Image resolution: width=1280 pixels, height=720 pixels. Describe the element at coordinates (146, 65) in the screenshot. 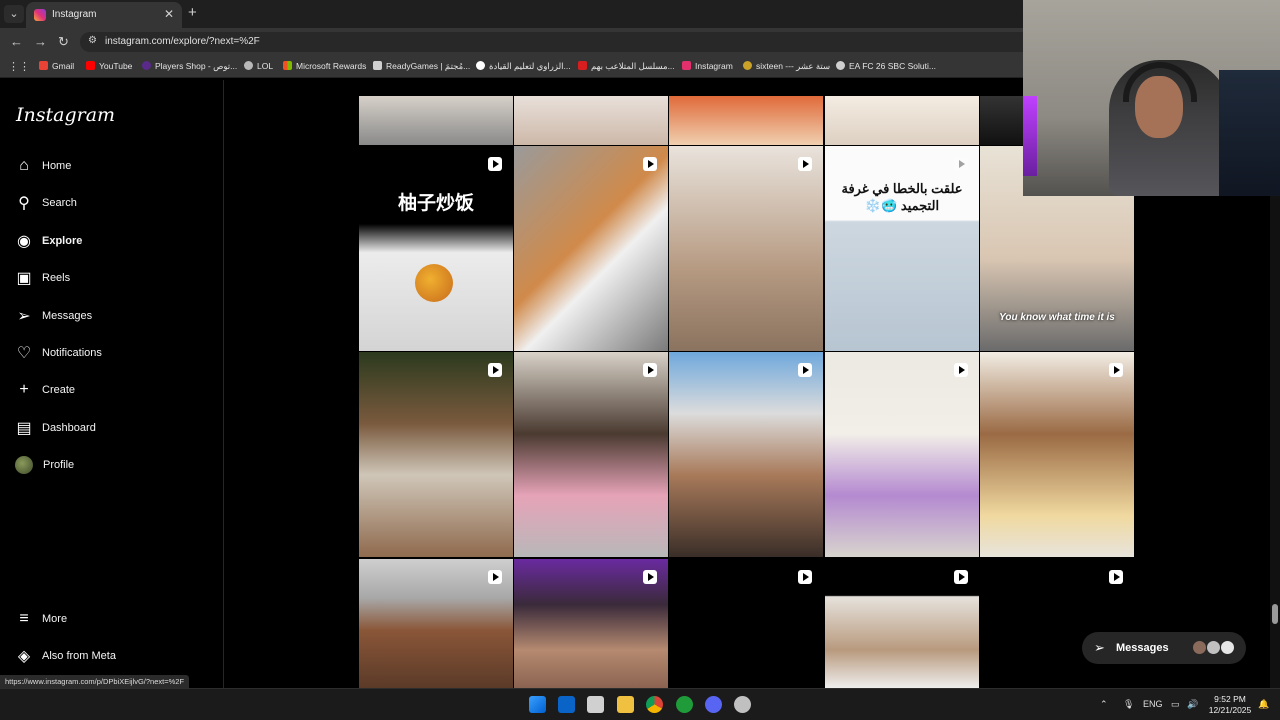

I see `players-shop-icon` at that location.